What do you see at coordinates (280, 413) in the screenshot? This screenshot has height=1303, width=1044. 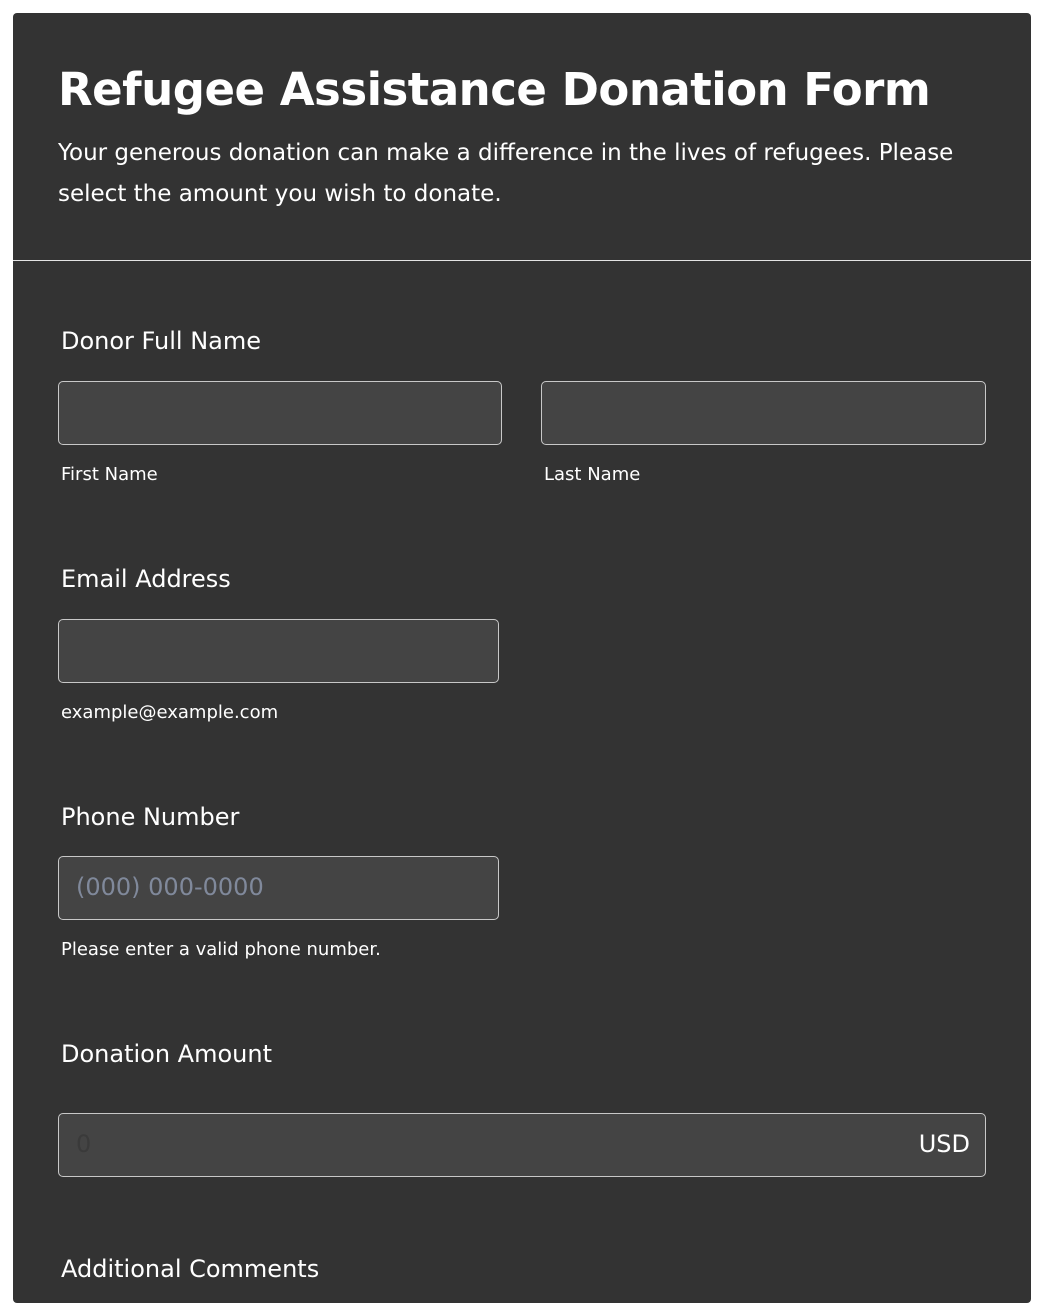 I see `first-name-input` at bounding box center [280, 413].